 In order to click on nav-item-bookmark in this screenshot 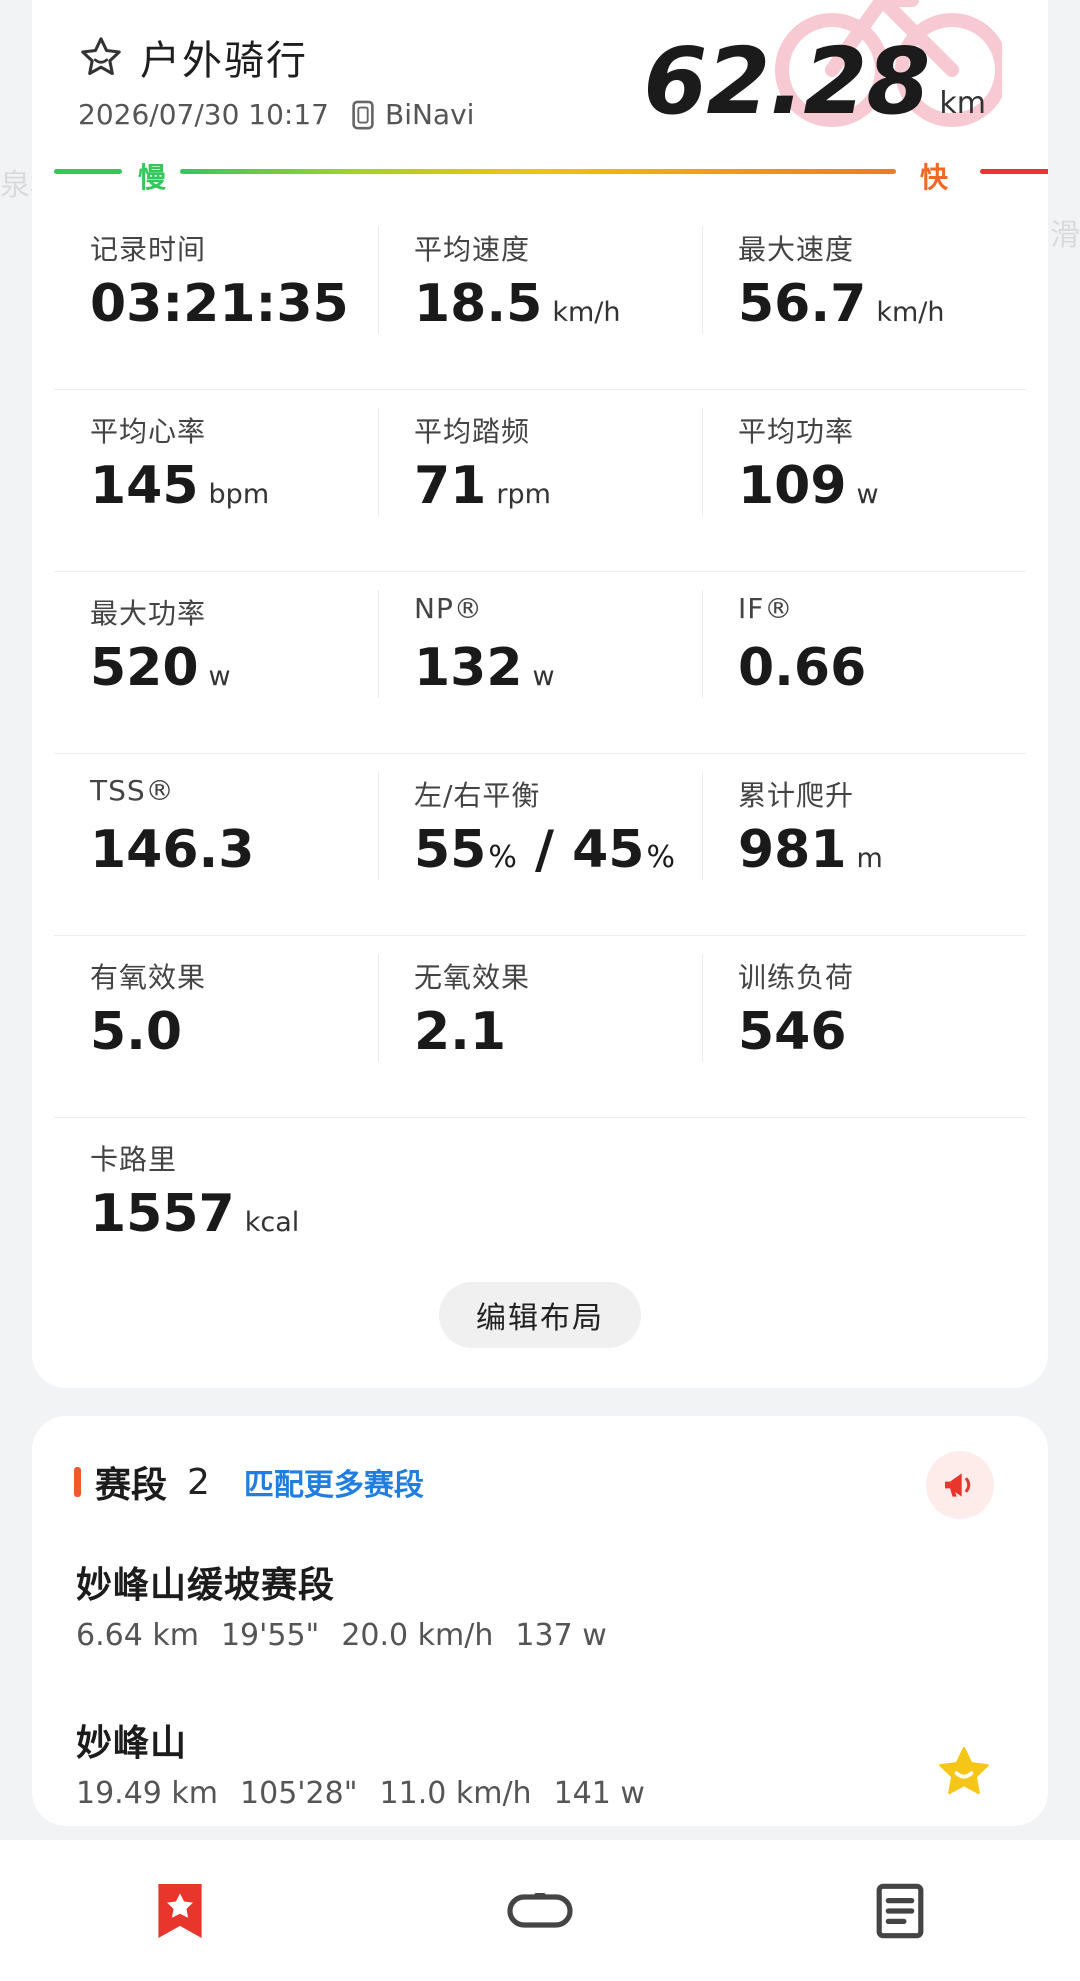, I will do `click(180, 1910)`.